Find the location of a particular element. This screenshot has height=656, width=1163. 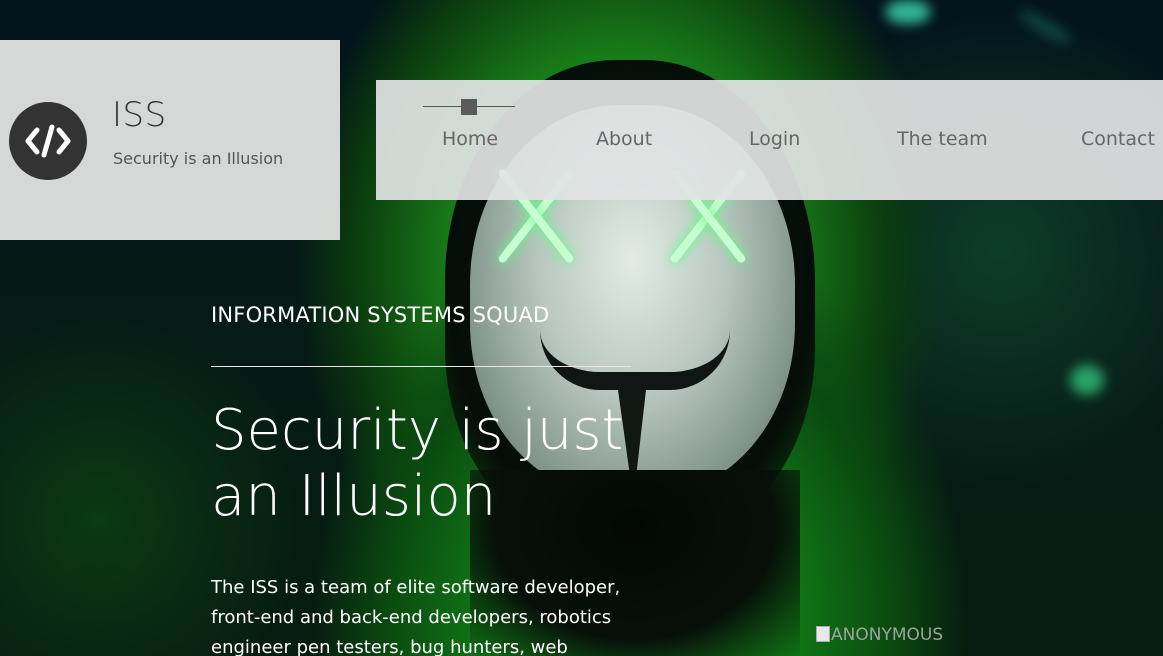

hero-eyebrow: INFORMATION SYSTEMS SQUAD is located at coordinates (380, 315).